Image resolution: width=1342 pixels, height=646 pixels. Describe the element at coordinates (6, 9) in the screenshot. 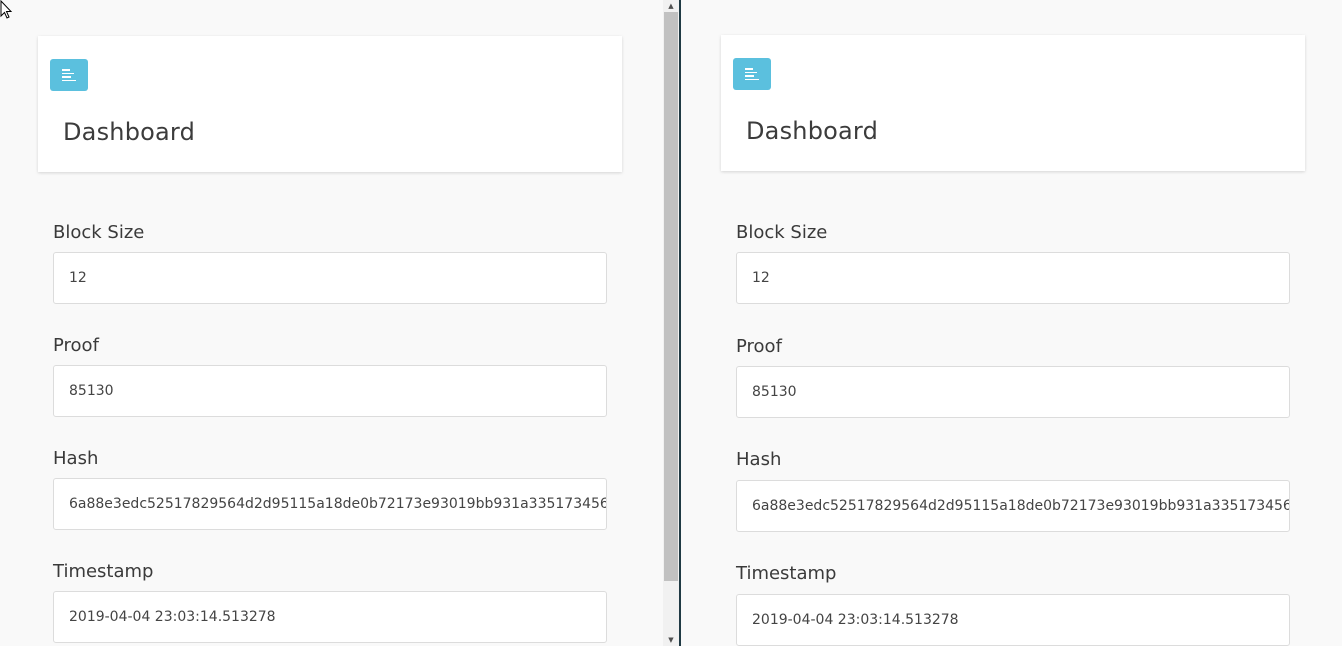

I see `mouse-pointer-icon` at that location.